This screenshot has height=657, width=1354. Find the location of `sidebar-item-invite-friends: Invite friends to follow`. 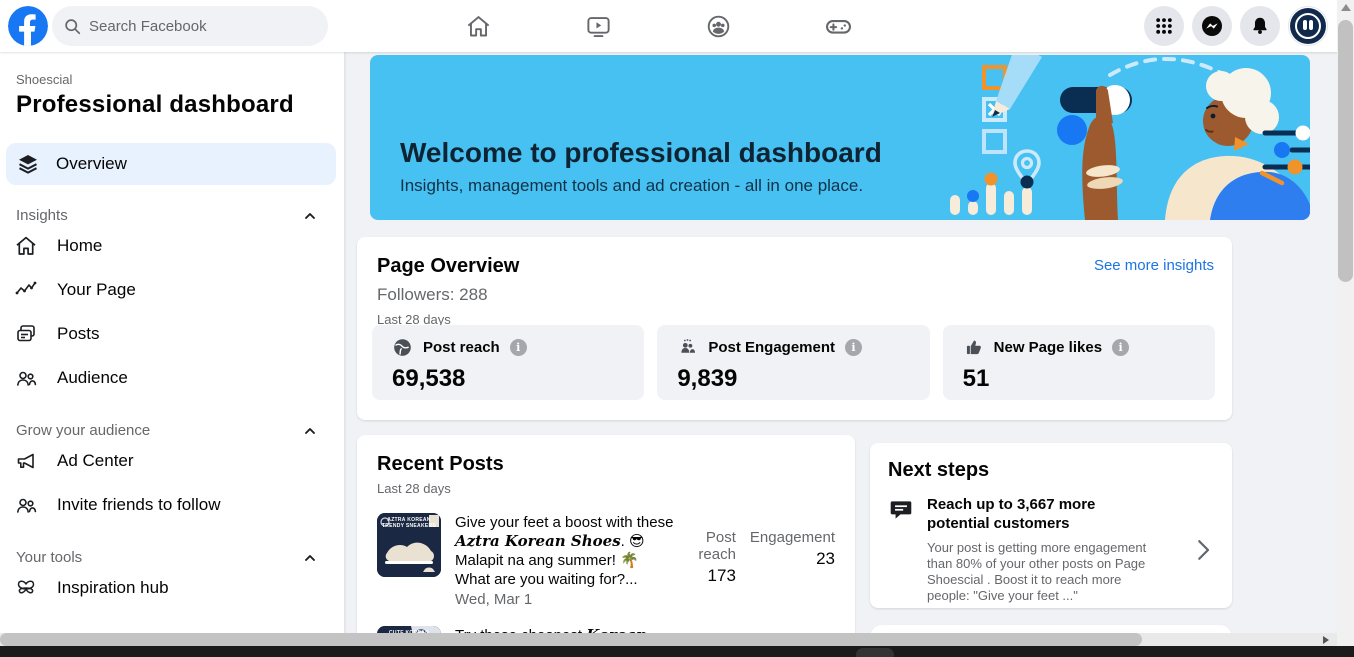

sidebar-item-invite-friends: Invite friends to follow is located at coordinates (172, 505).